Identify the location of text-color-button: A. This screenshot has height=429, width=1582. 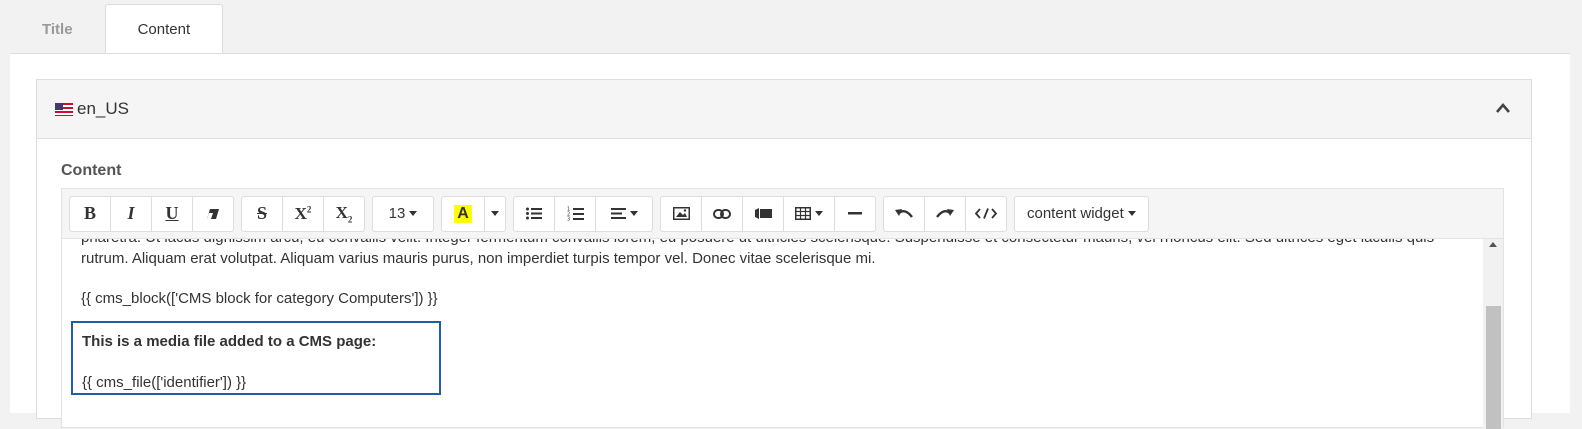
(463, 213).